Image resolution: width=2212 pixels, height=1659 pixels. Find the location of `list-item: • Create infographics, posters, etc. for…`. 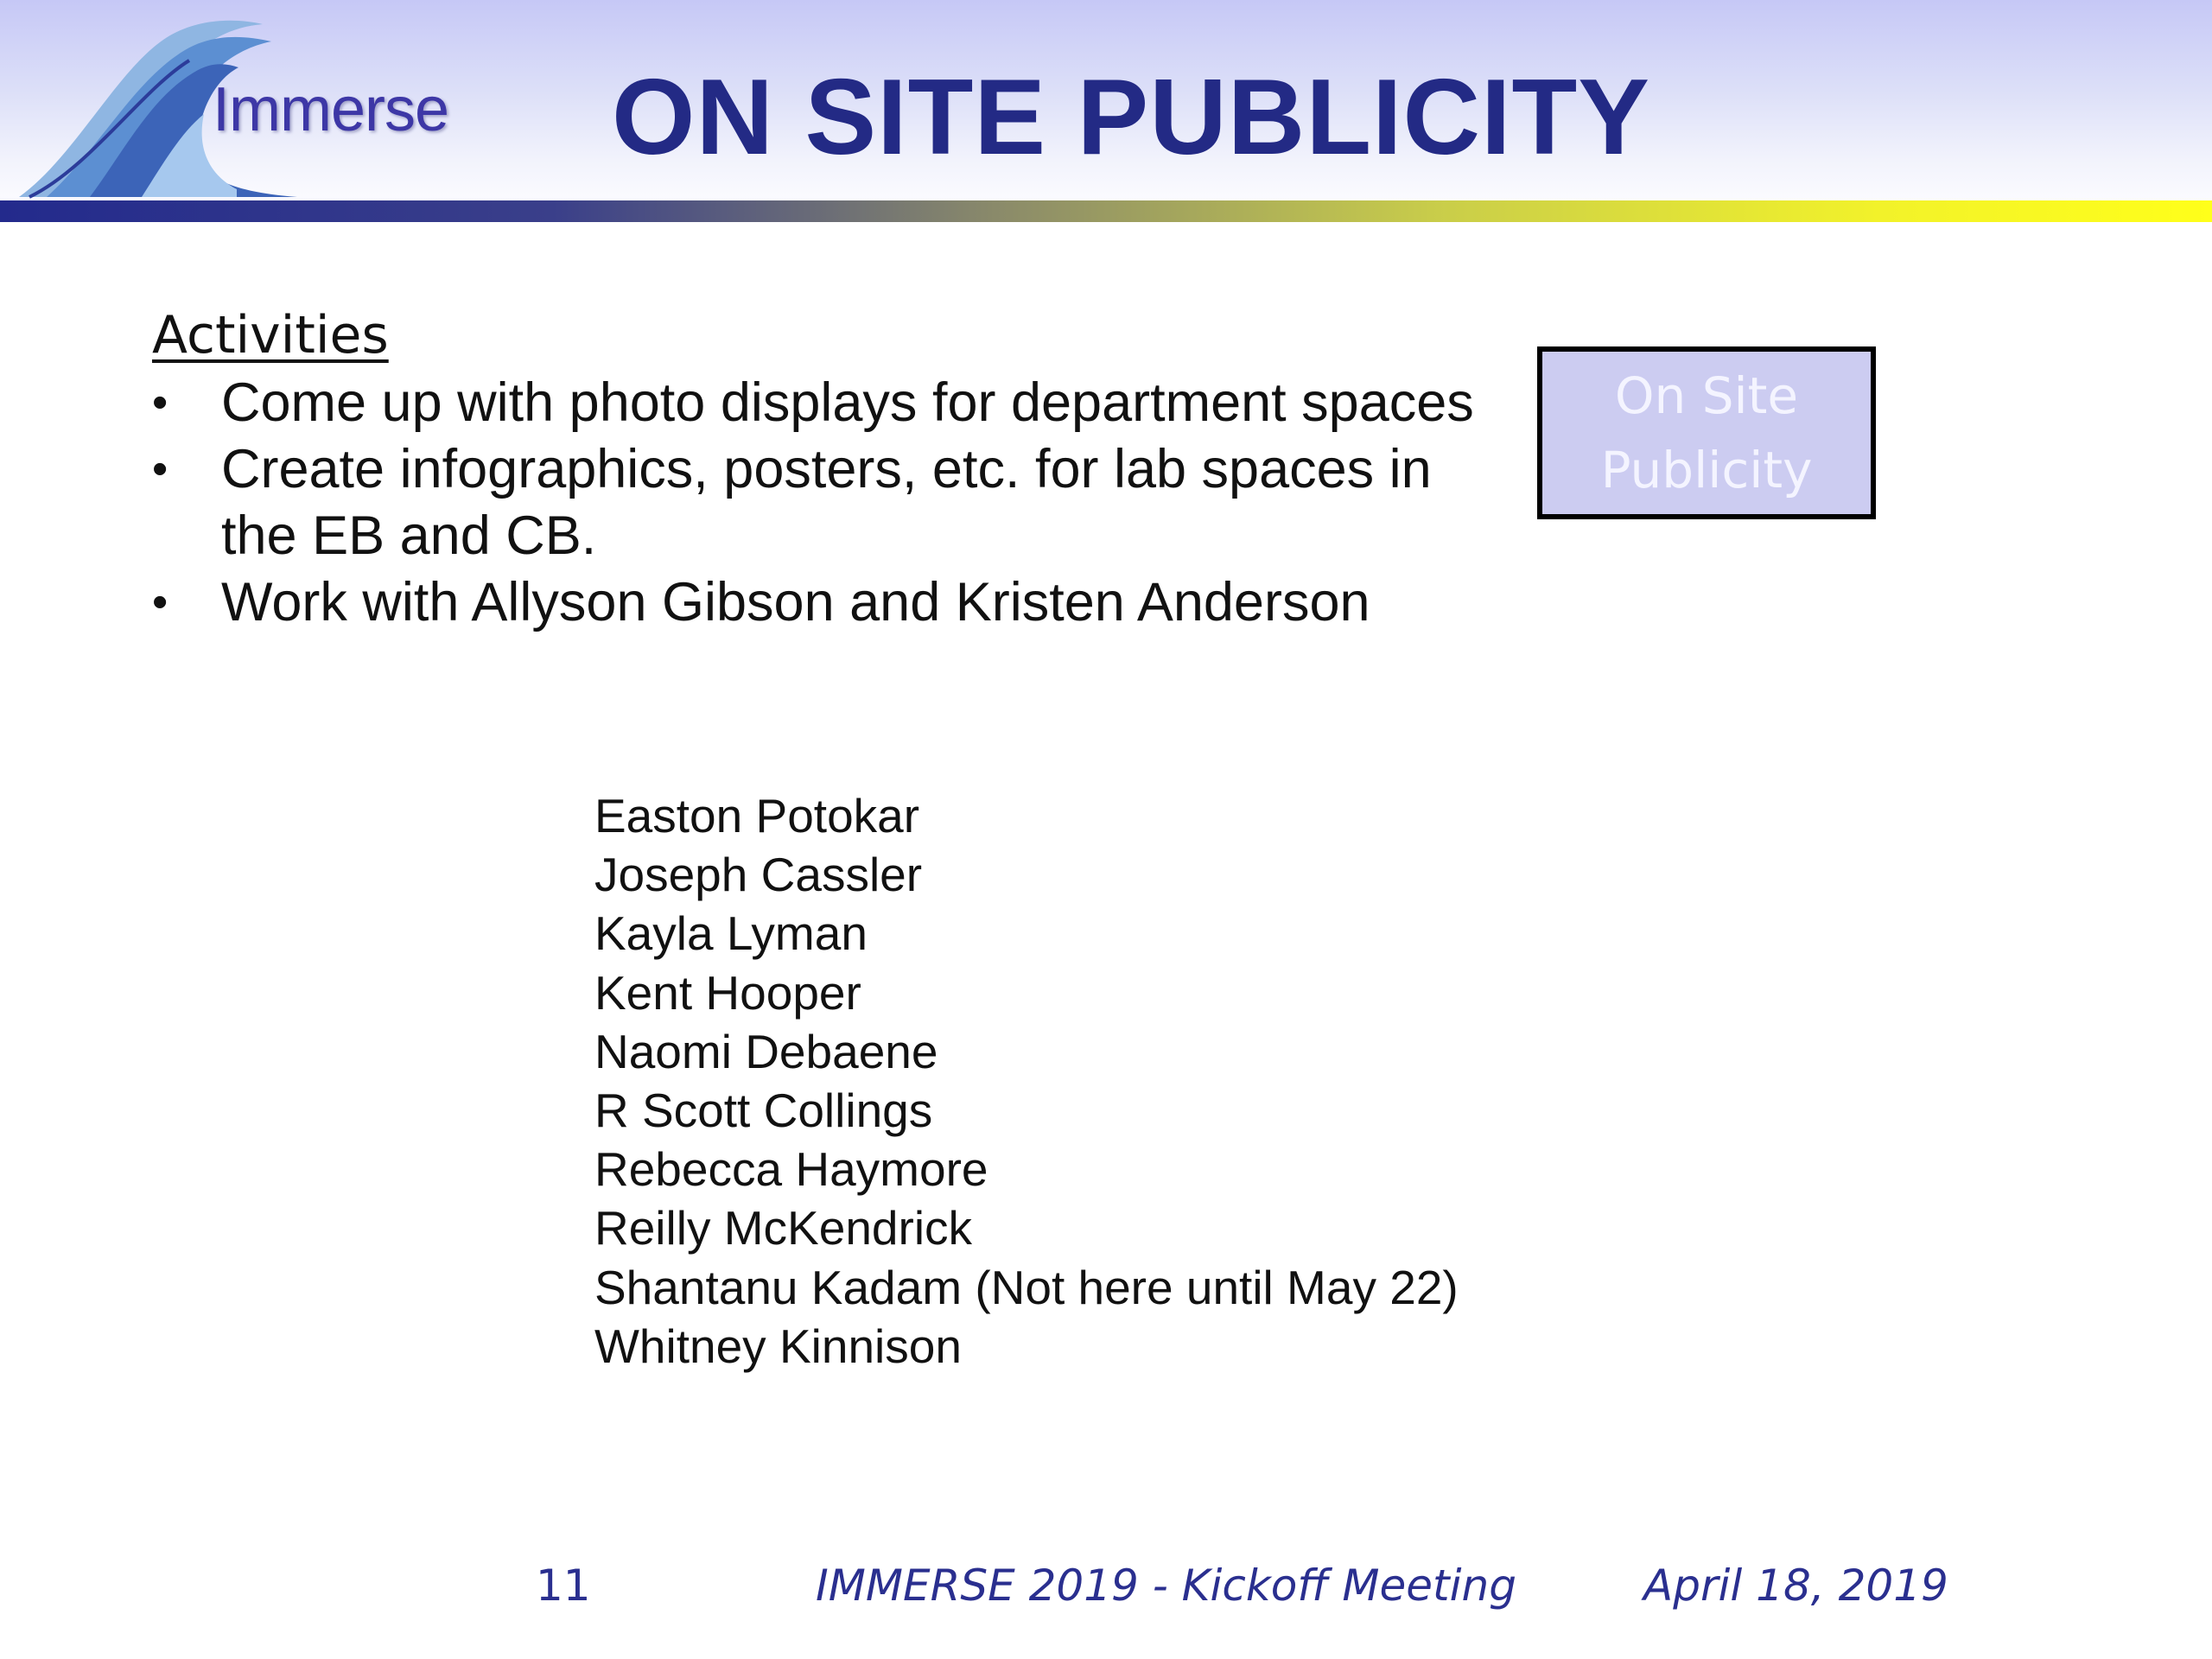

list-item: • Create infographics, posters, etc. for… is located at coordinates (826, 502).